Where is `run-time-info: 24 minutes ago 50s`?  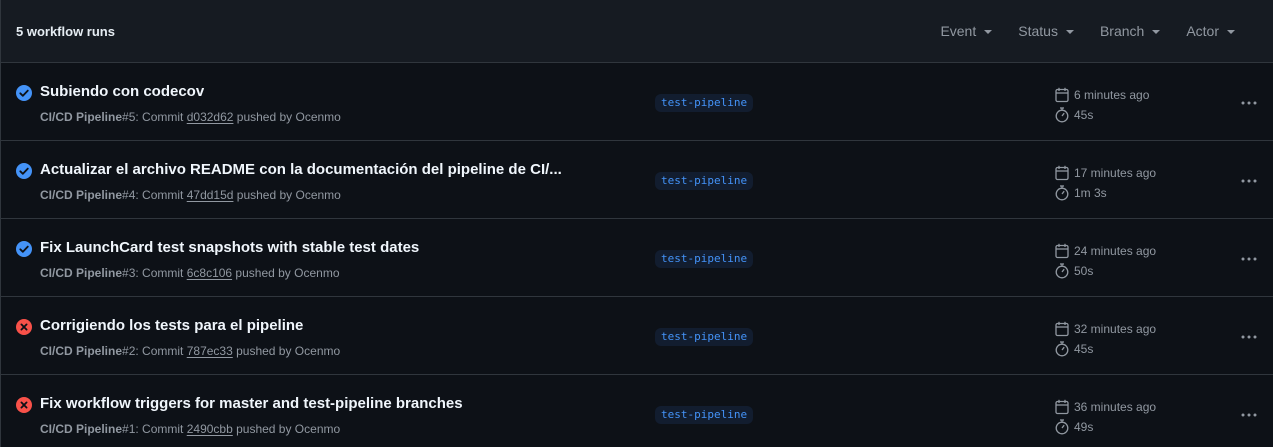
run-time-info: 24 minutes ago 50s is located at coordinates (1105, 261).